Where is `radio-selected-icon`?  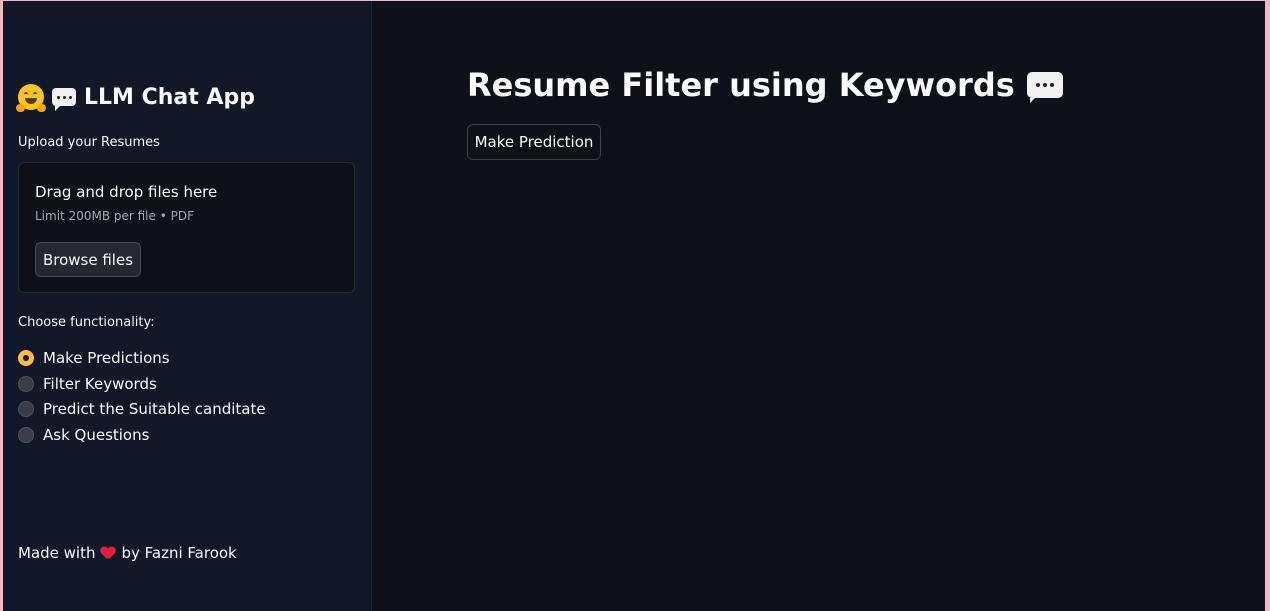 radio-selected-icon is located at coordinates (26, 357).